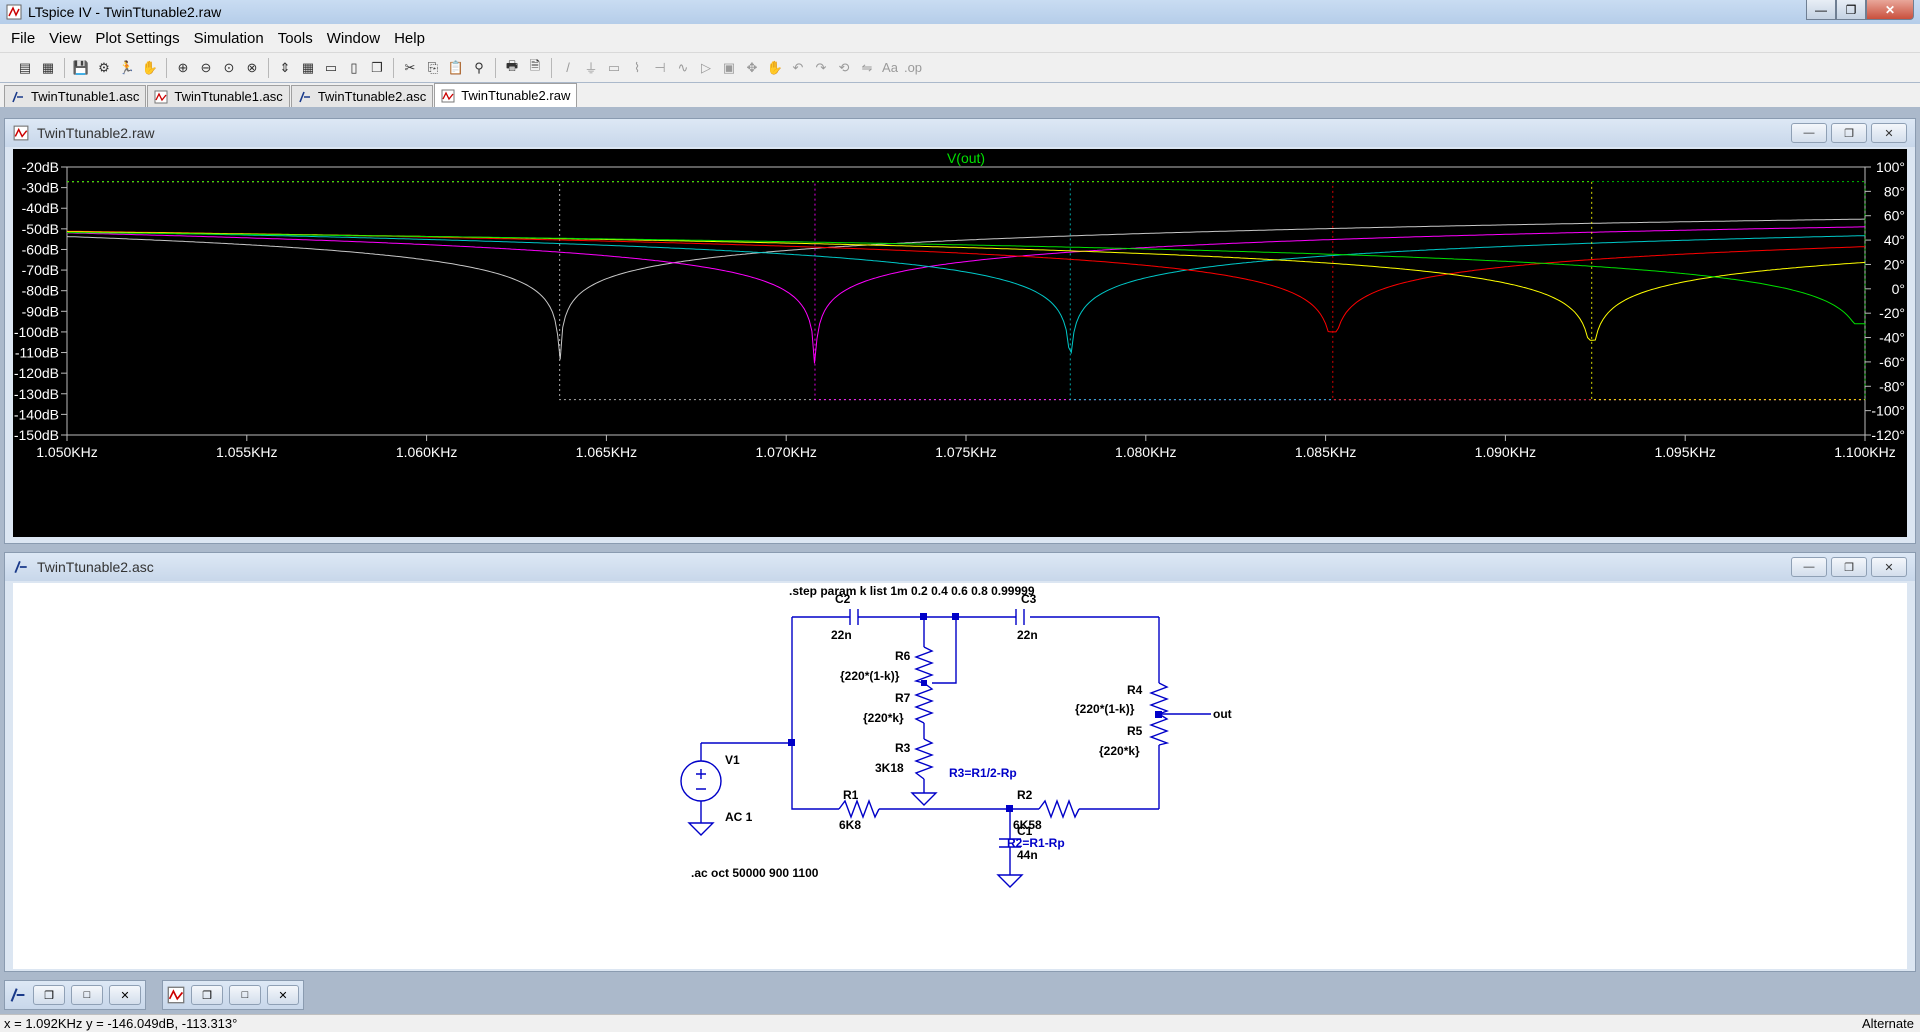 The height and width of the screenshot is (1032, 1920). I want to click on capacitor-icon: ⊣, so click(660, 68).